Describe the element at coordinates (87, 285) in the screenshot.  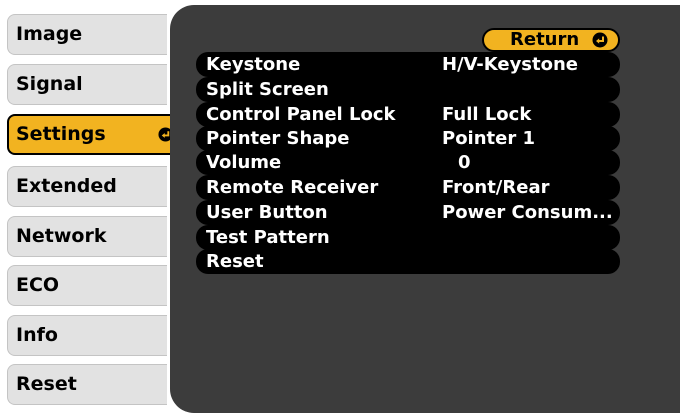
I see `sidebar-item-eco: ECO` at that location.